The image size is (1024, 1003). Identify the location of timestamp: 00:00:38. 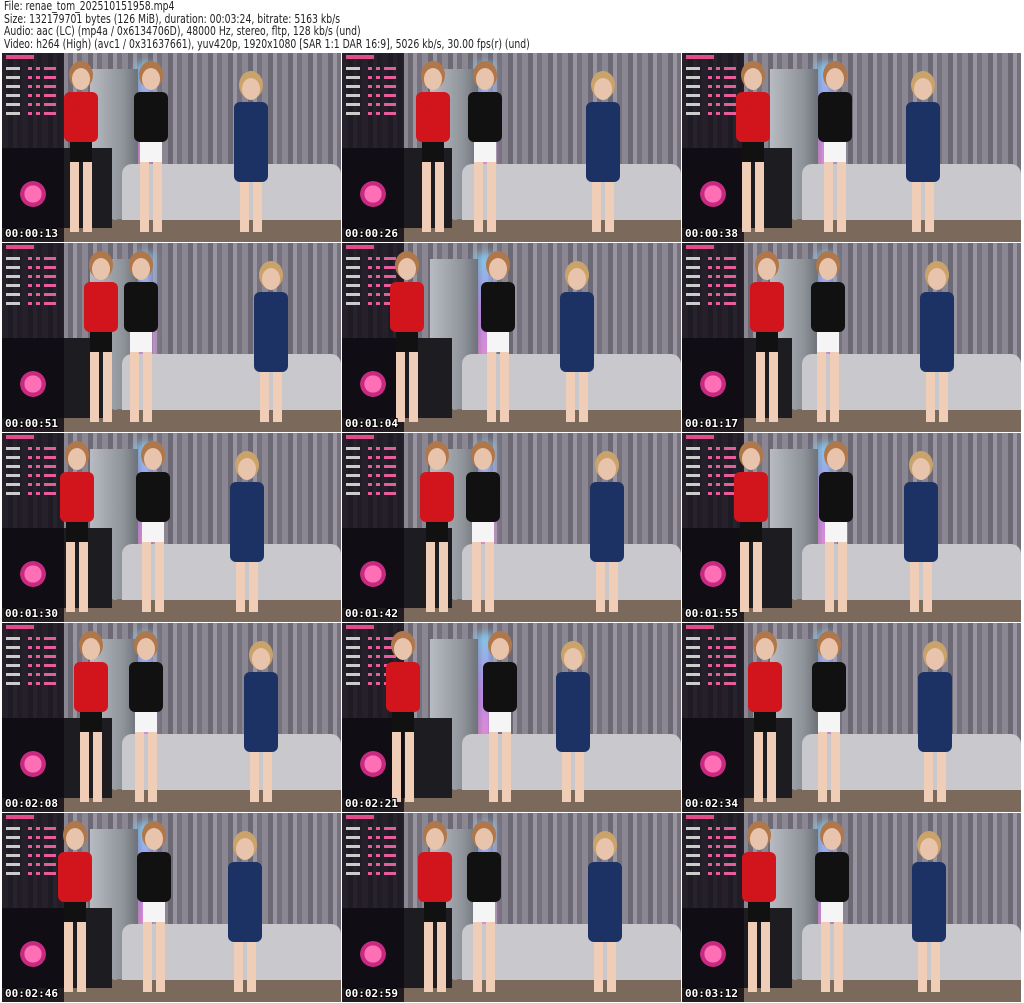
(711, 233).